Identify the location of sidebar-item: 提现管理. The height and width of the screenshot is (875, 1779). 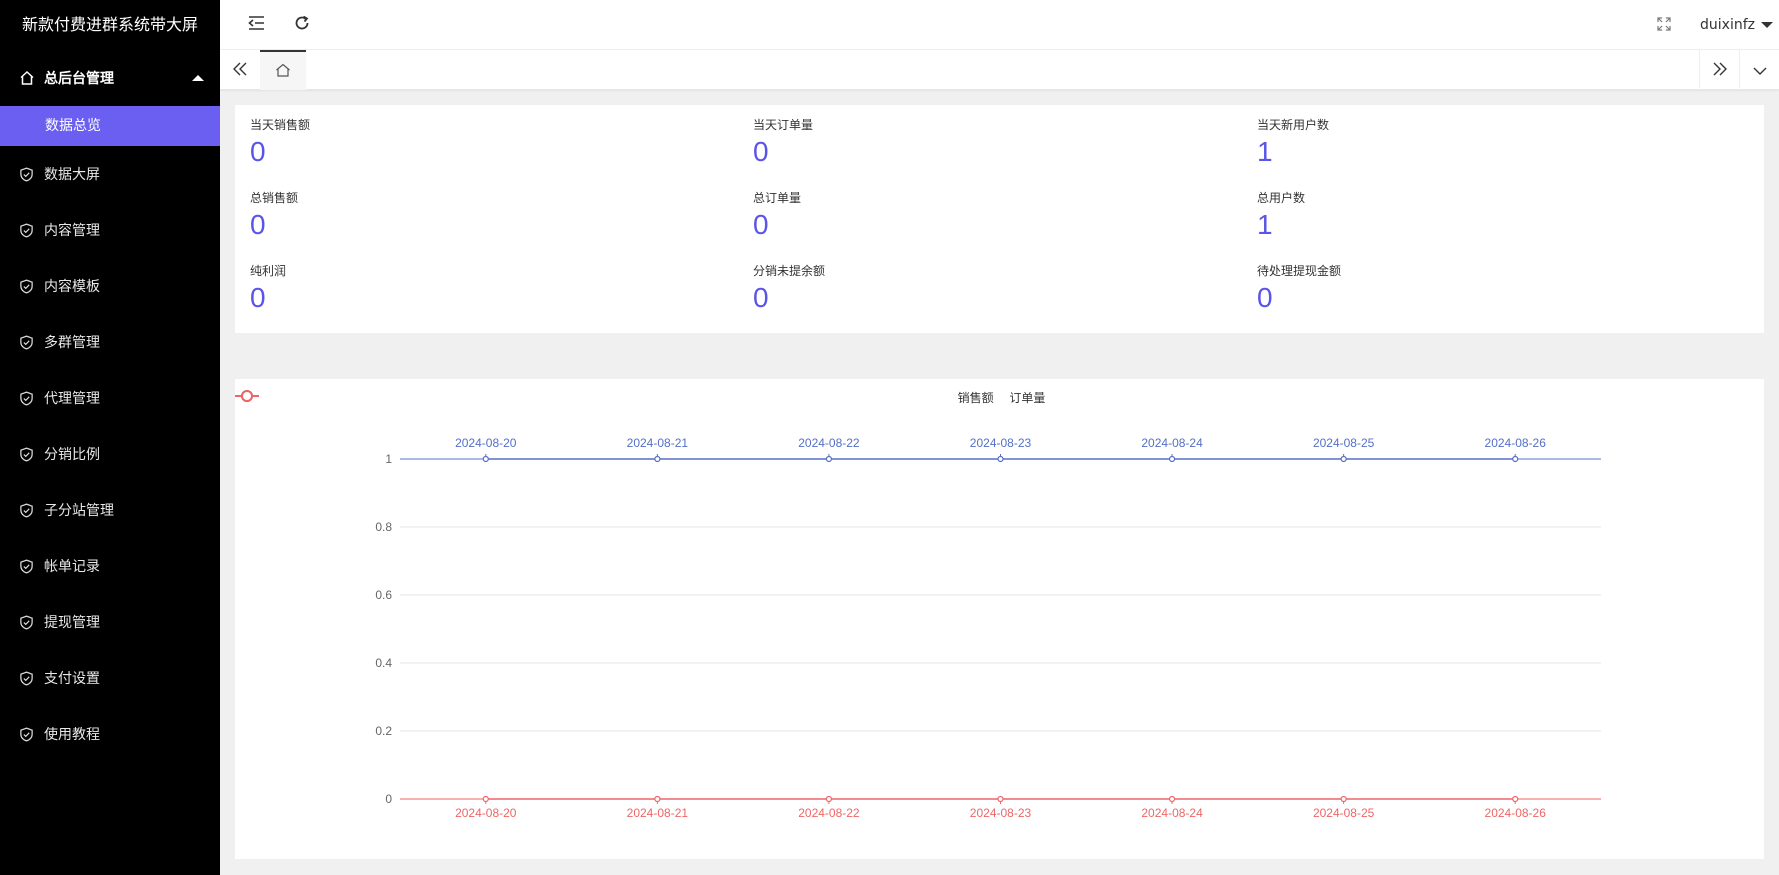
(110, 622).